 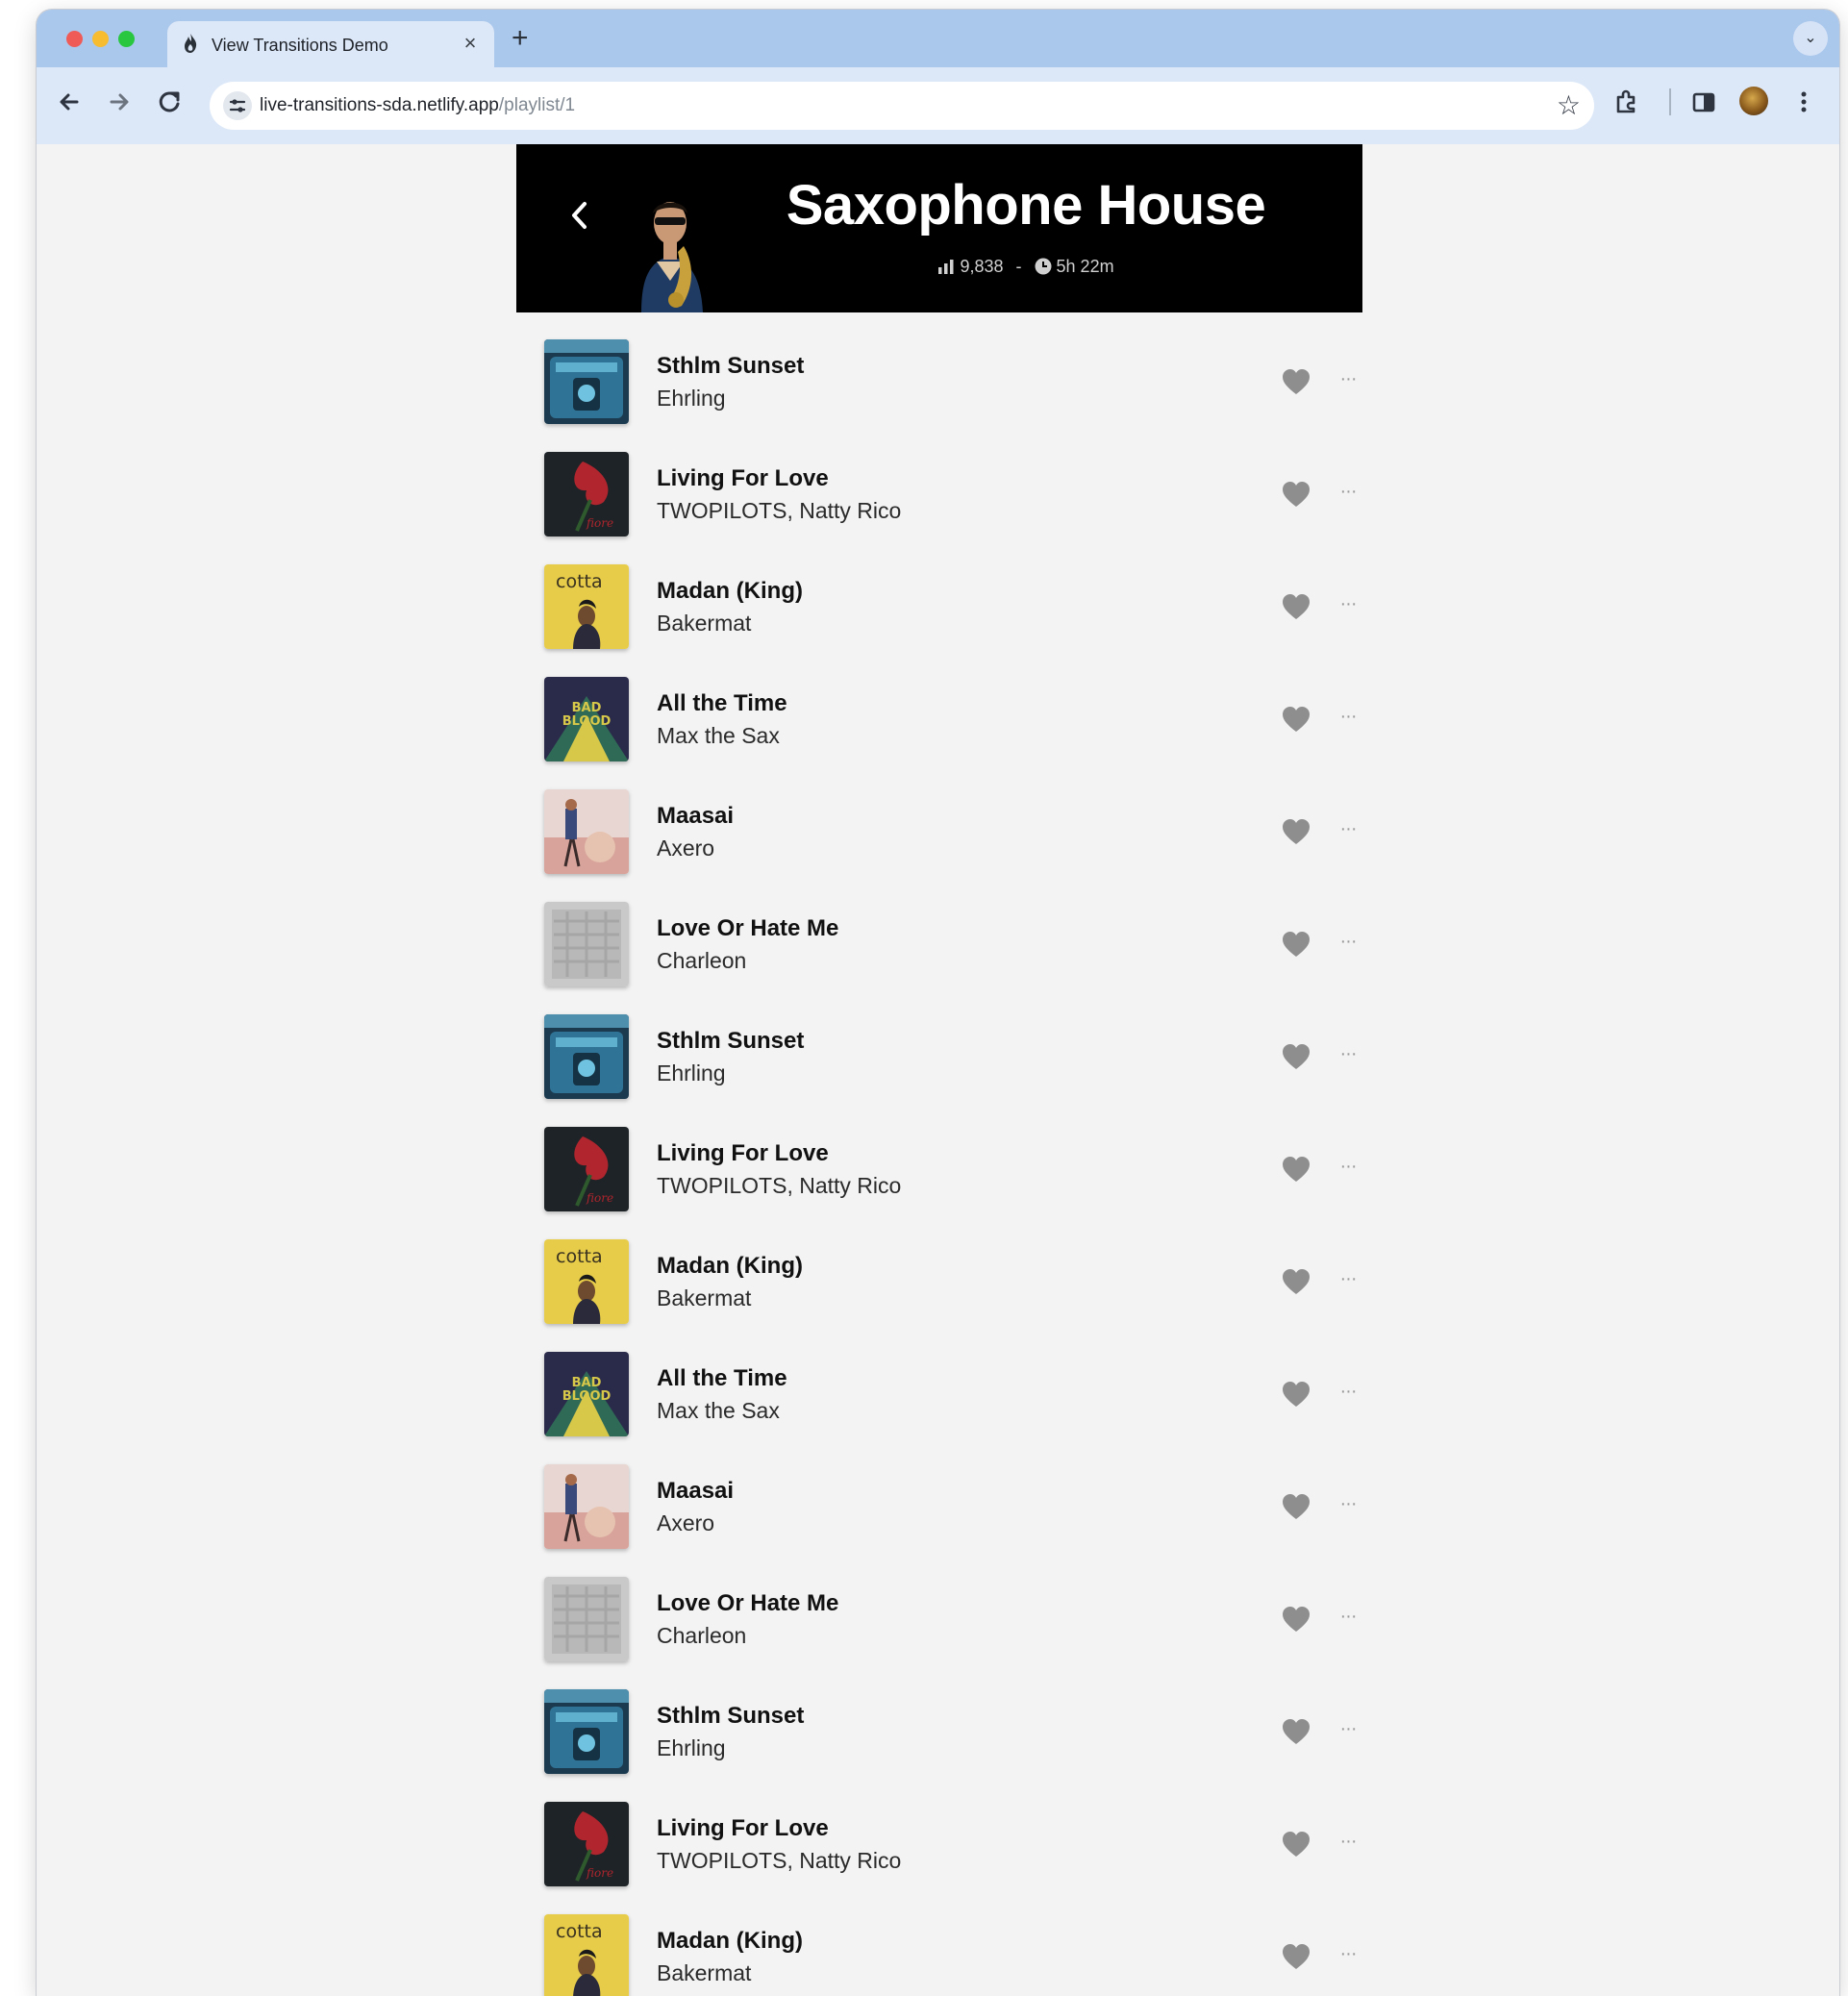 I want to click on playlist-duration: 5h 22m, so click(x=1085, y=266).